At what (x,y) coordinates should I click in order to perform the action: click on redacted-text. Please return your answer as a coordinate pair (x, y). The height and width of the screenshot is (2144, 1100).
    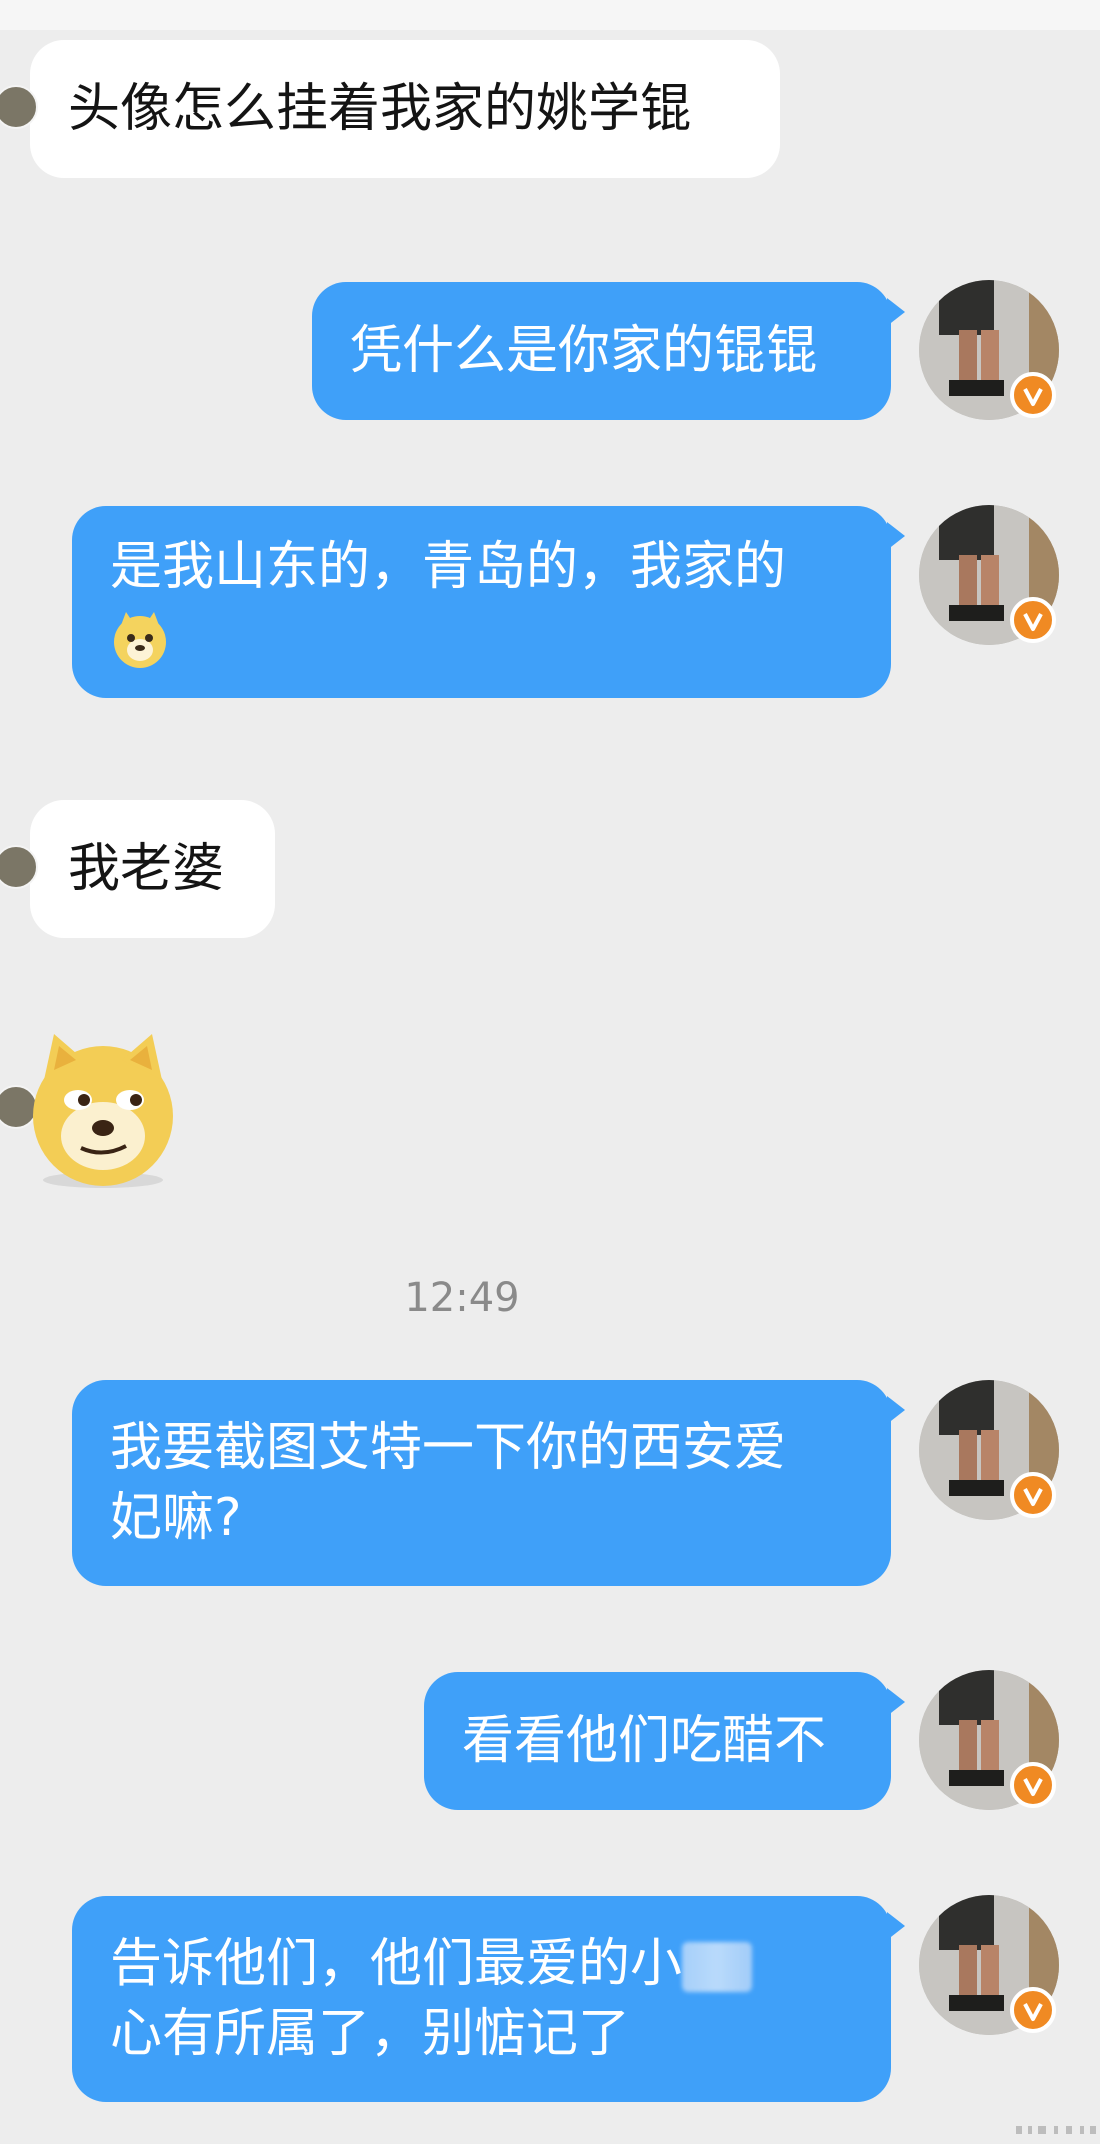
    Looking at the image, I should click on (717, 1967).